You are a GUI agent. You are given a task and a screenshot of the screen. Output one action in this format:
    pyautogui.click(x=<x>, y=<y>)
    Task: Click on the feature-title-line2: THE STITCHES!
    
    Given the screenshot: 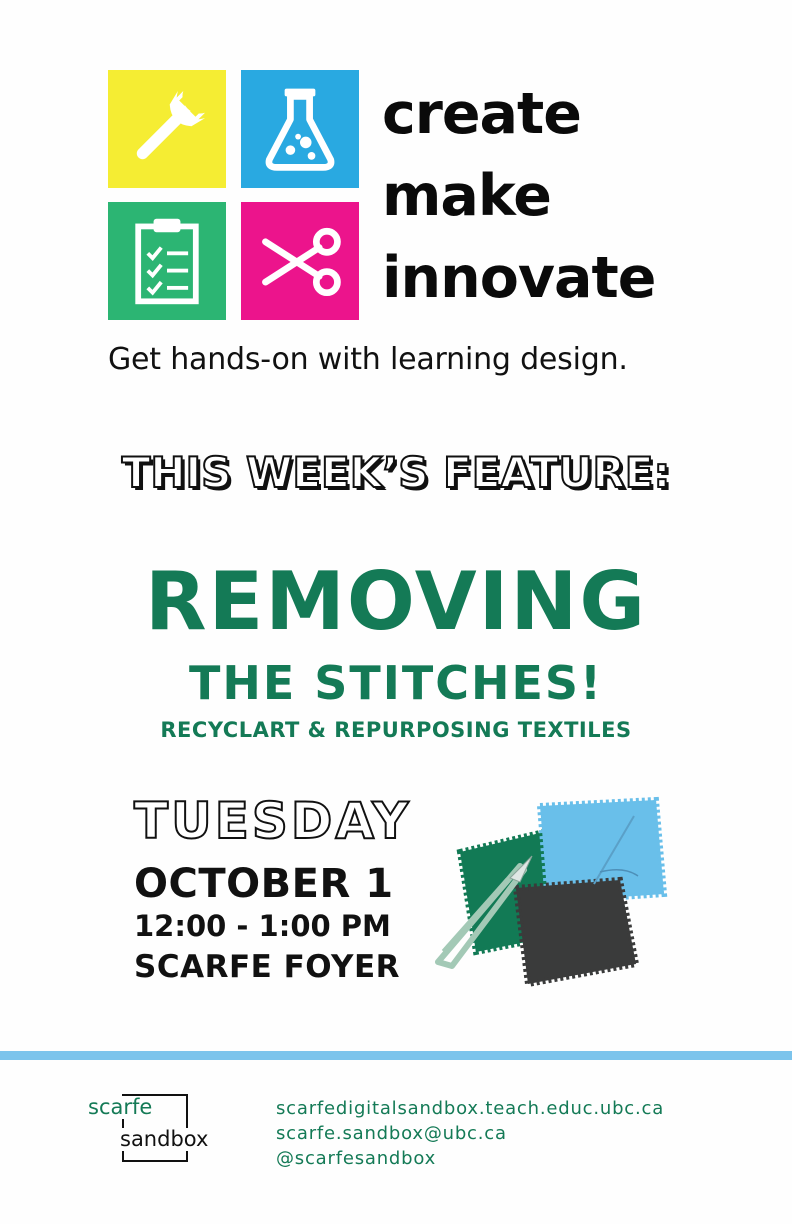 What is the action you would take?
    pyautogui.click(x=396, y=683)
    